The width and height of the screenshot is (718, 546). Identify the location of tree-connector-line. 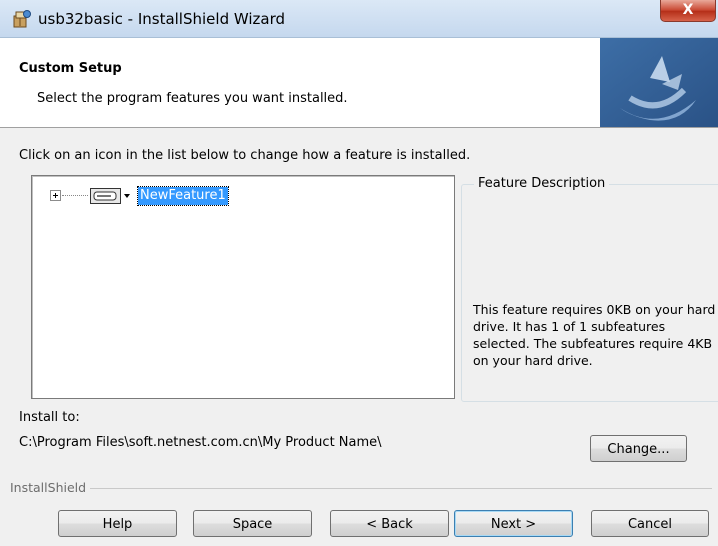
(75, 195).